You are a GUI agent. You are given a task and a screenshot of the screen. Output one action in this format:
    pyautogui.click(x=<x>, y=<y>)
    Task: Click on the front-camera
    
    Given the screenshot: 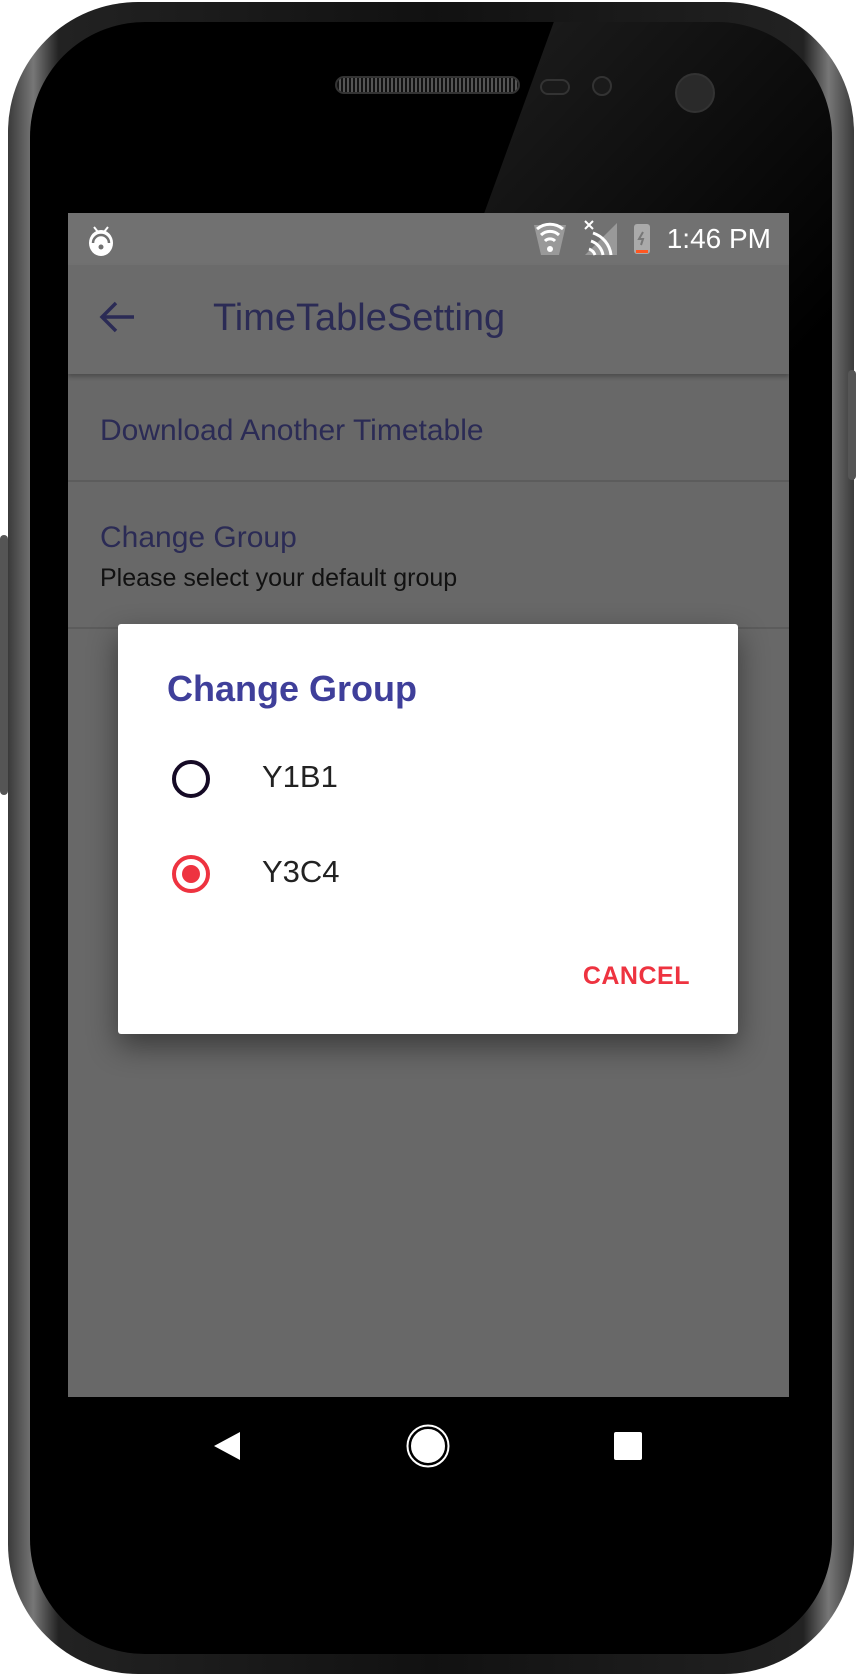 What is the action you would take?
    pyautogui.click(x=695, y=93)
    